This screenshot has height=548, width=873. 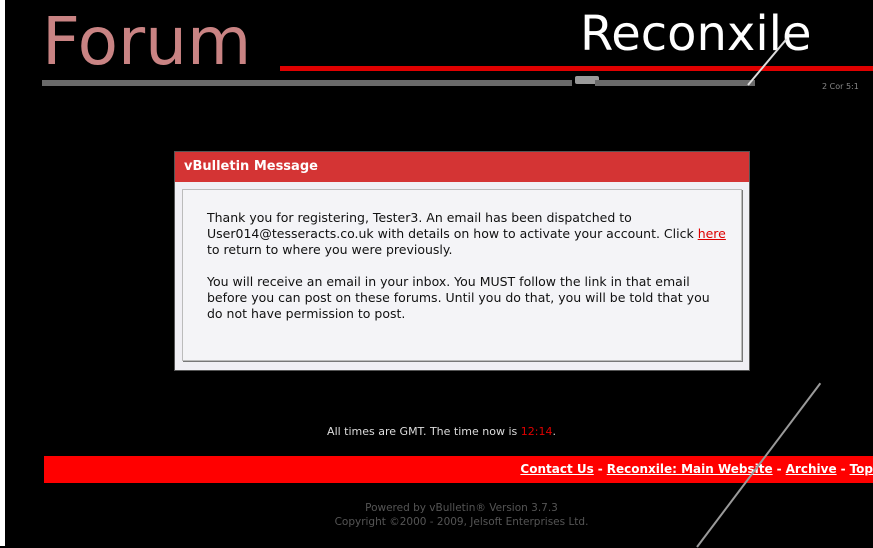 What do you see at coordinates (536, 431) in the screenshot?
I see `current-time: 12:14` at bounding box center [536, 431].